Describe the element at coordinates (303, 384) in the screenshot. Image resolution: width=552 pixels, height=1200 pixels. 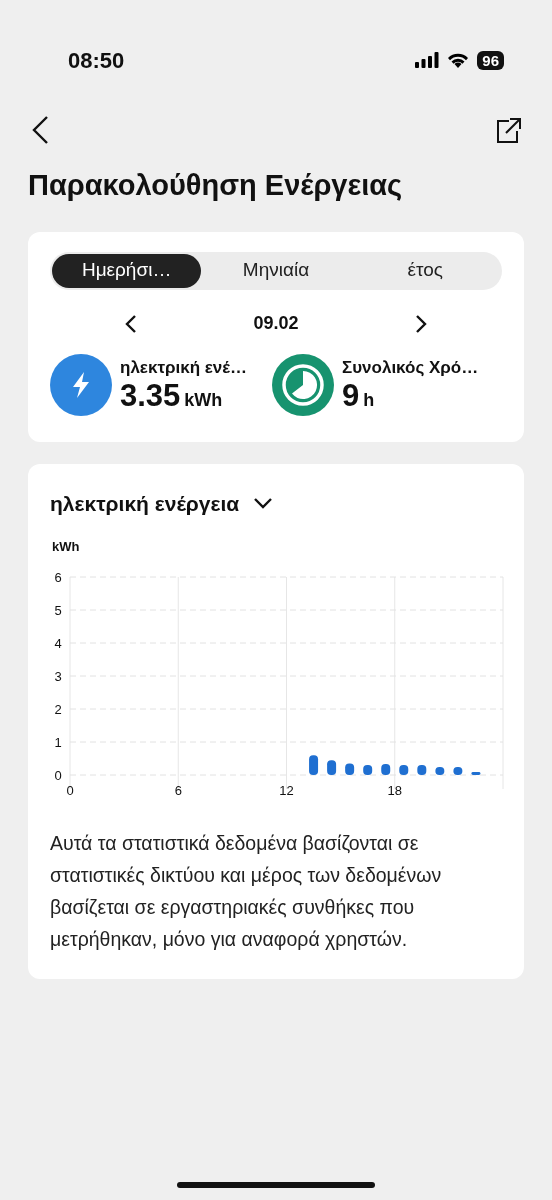
I see `clock-glyph-icon` at that location.